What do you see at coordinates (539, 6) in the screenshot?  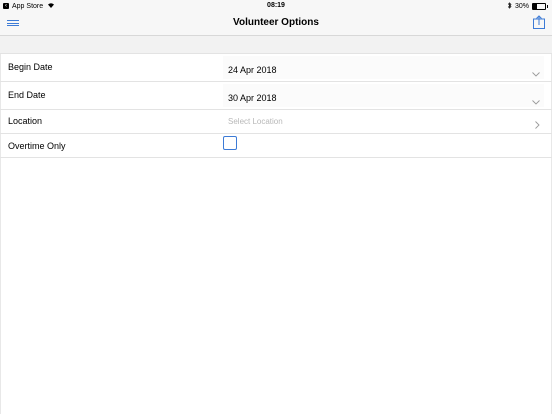 I see `battery-icon` at bounding box center [539, 6].